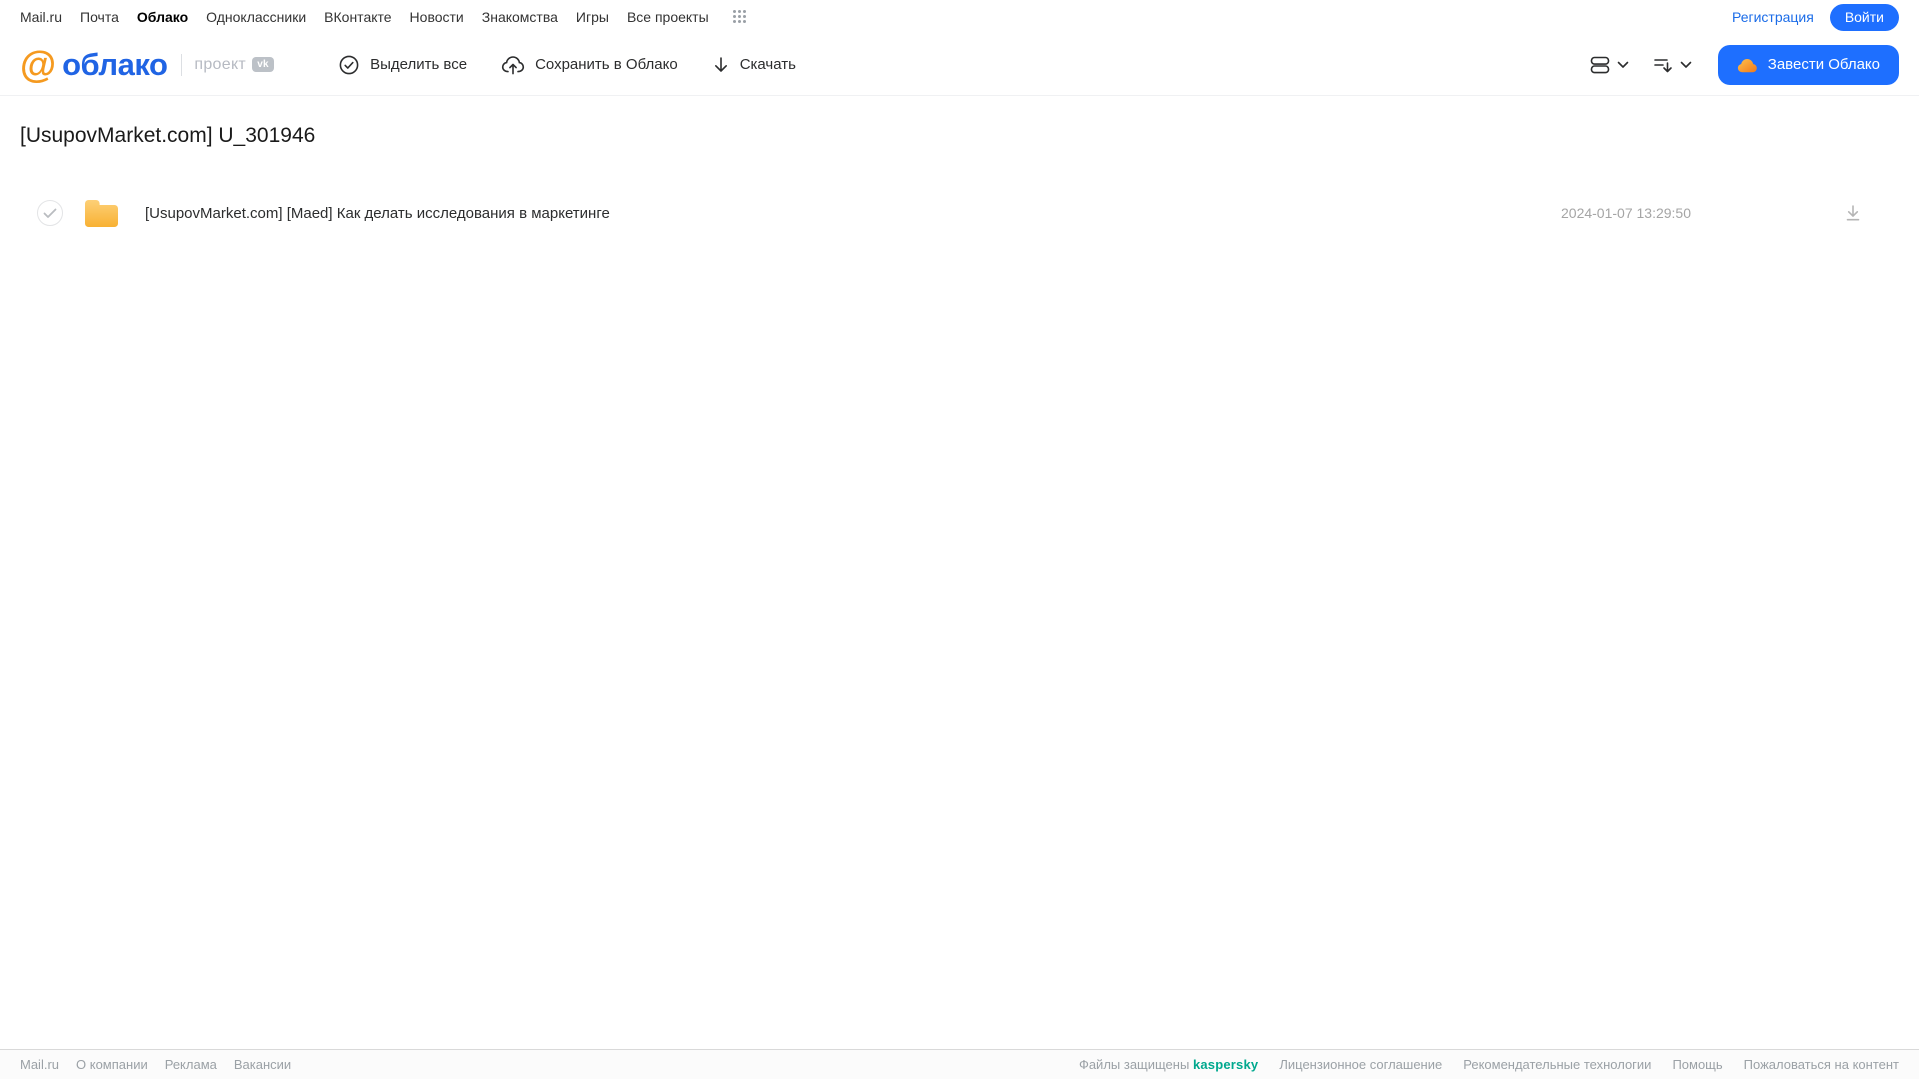 Image resolution: width=1919 pixels, height=1079 pixels. I want to click on select-all-button: Выделить все, so click(402, 65).